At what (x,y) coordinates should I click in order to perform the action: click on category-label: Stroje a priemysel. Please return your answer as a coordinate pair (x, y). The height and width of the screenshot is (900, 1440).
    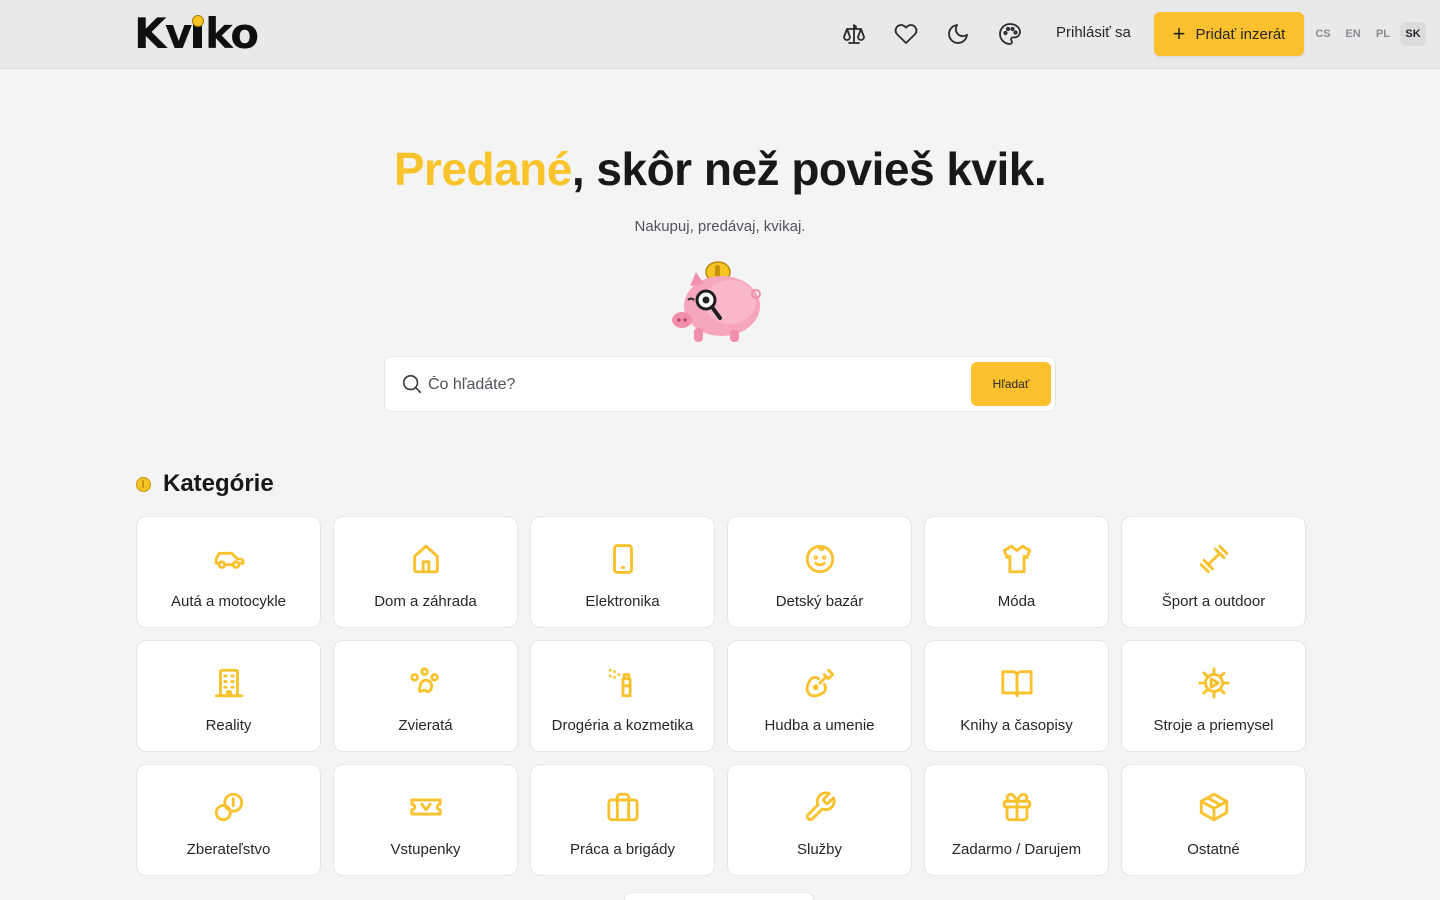
    Looking at the image, I should click on (1213, 725).